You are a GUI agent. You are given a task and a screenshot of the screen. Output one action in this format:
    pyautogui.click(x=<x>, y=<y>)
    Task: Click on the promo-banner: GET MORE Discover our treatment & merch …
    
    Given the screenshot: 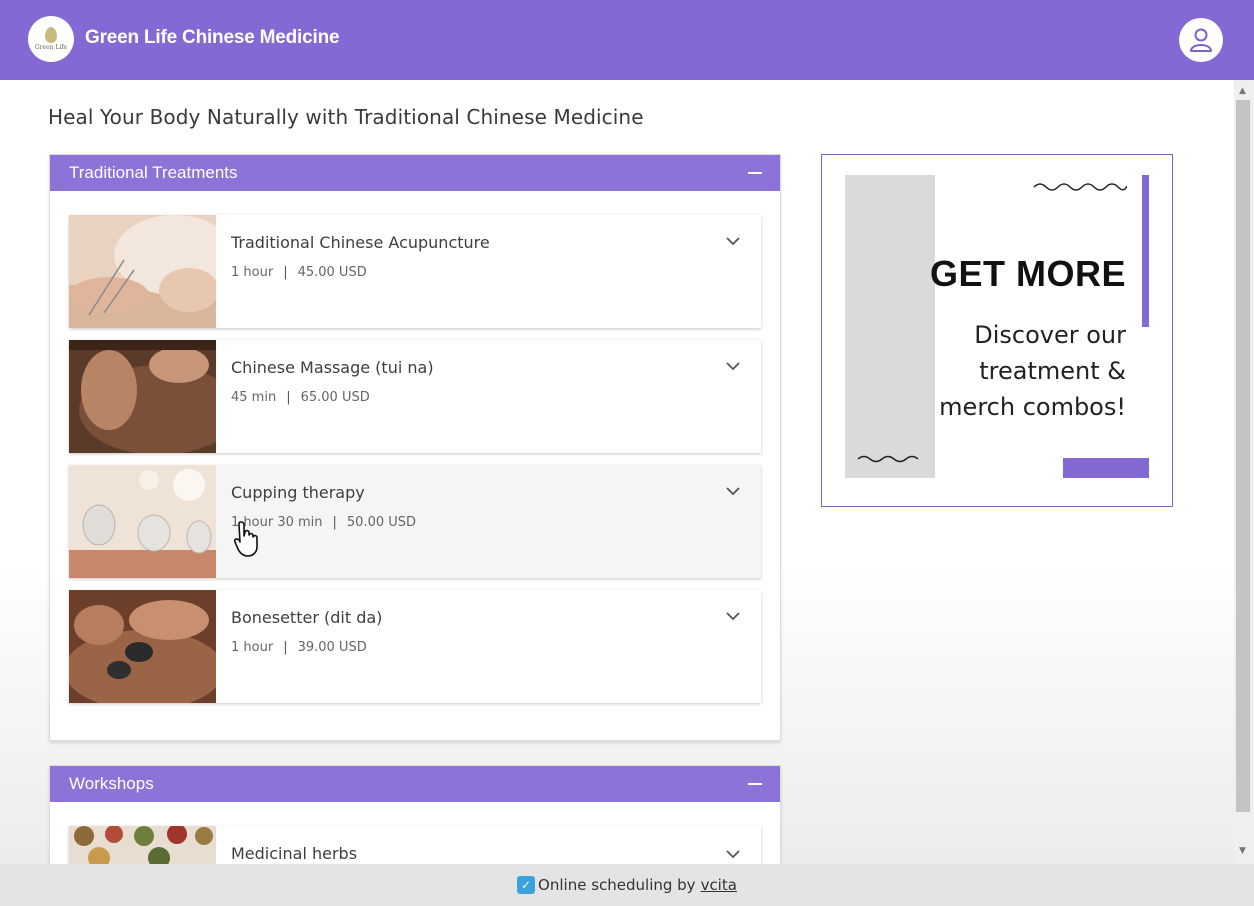 What is the action you would take?
    pyautogui.click(x=997, y=330)
    